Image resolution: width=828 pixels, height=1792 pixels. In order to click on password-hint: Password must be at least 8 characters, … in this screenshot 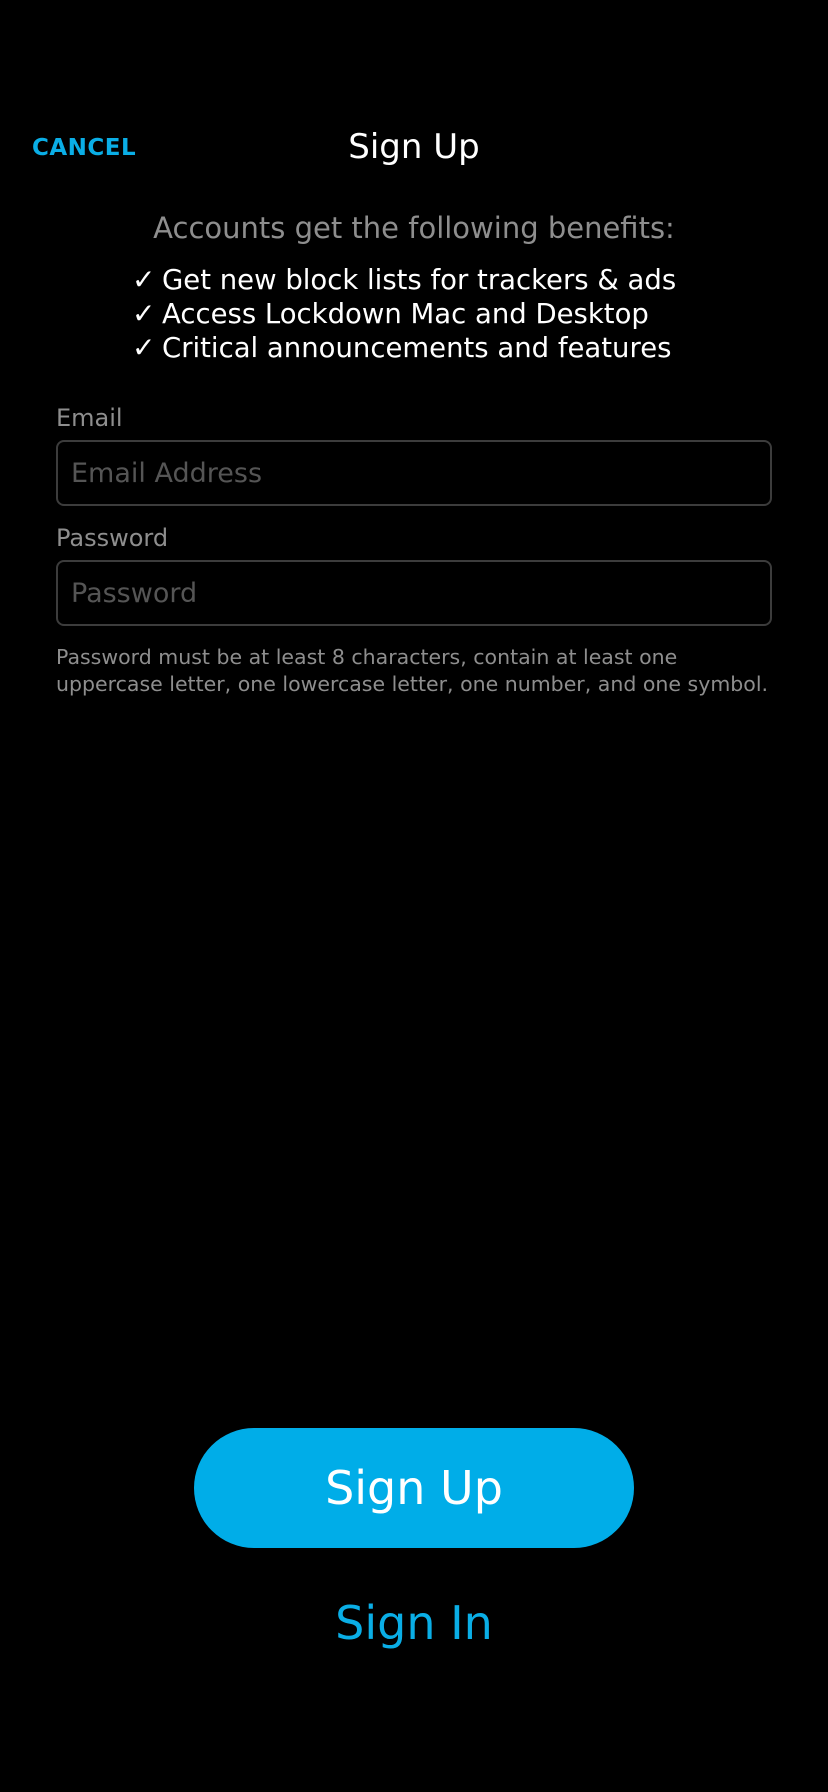, I will do `click(412, 670)`.